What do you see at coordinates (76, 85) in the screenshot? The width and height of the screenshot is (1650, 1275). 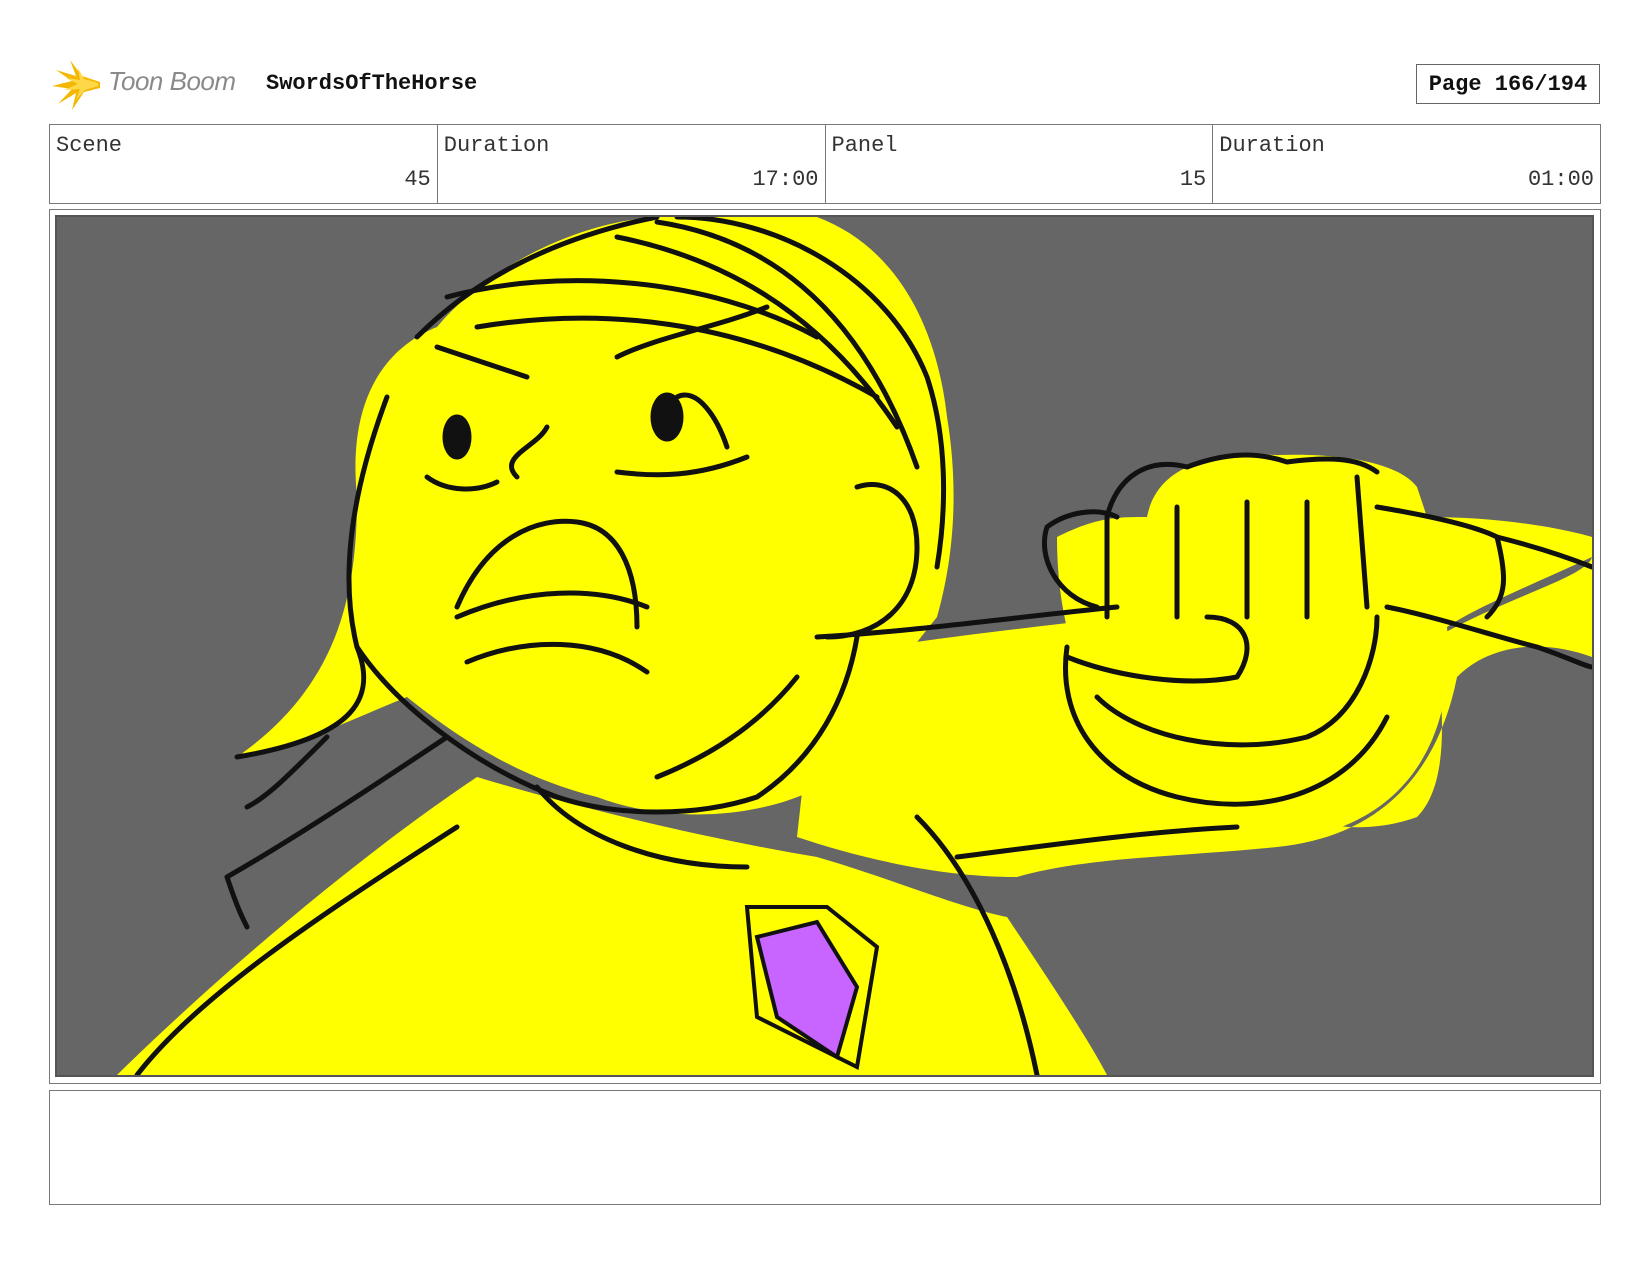 I see `starburst-icon` at bounding box center [76, 85].